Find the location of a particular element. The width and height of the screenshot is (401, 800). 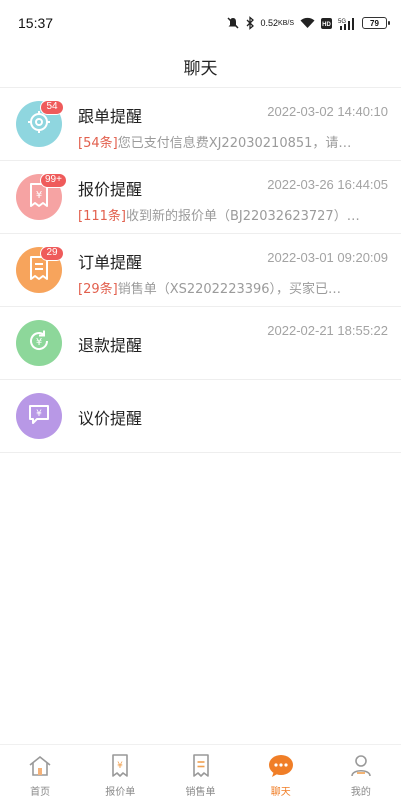

page-title: 聊天 is located at coordinates (200, 69).